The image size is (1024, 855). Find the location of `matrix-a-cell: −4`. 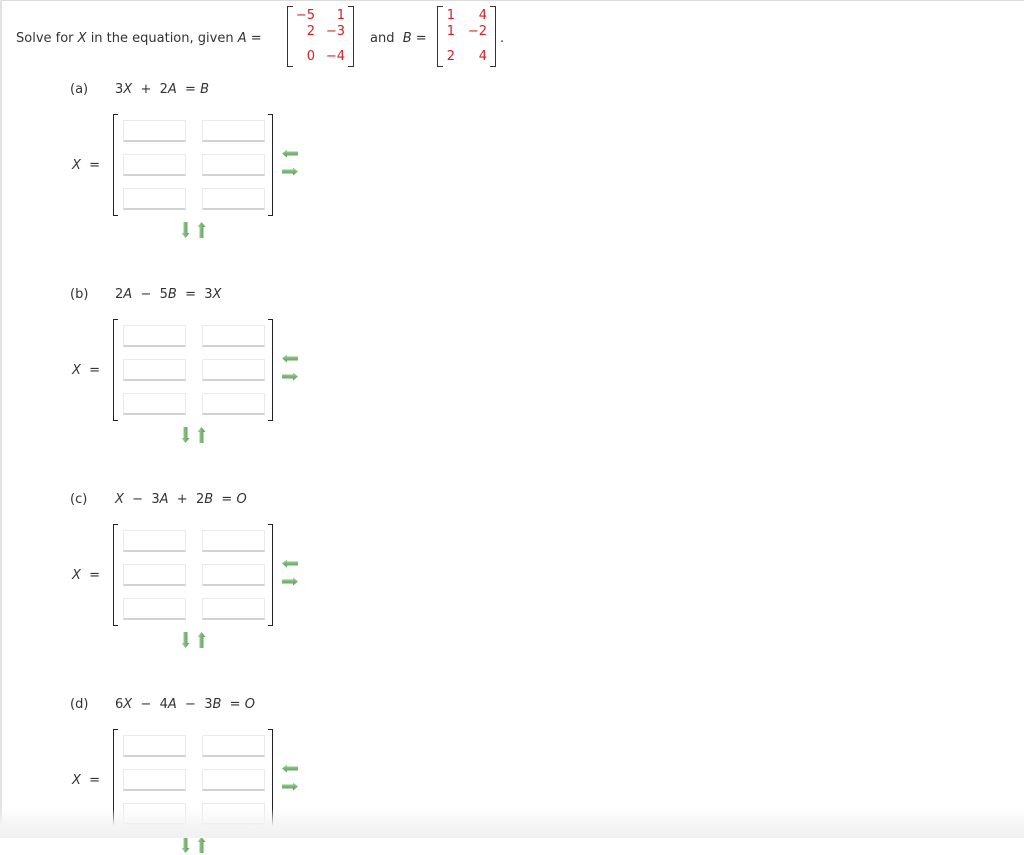

matrix-a-cell: −4 is located at coordinates (335, 56).